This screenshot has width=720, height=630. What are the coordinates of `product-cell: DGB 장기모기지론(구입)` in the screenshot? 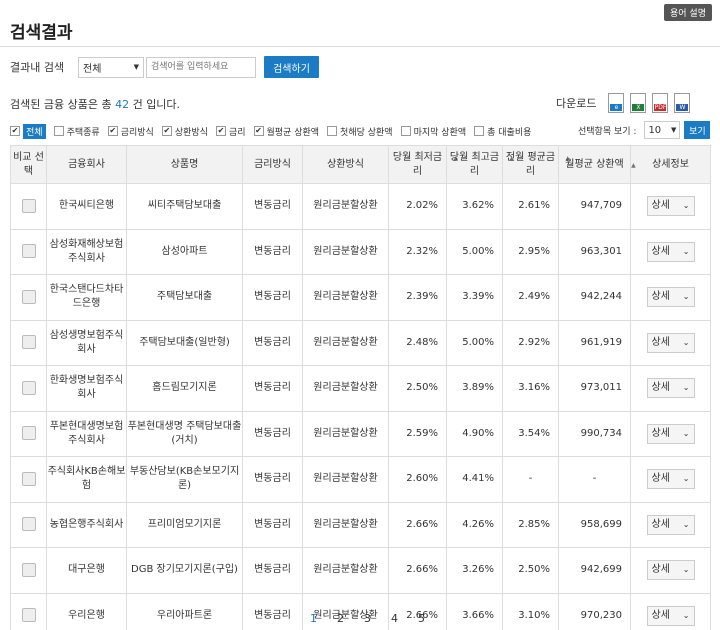 It's located at (184, 570).